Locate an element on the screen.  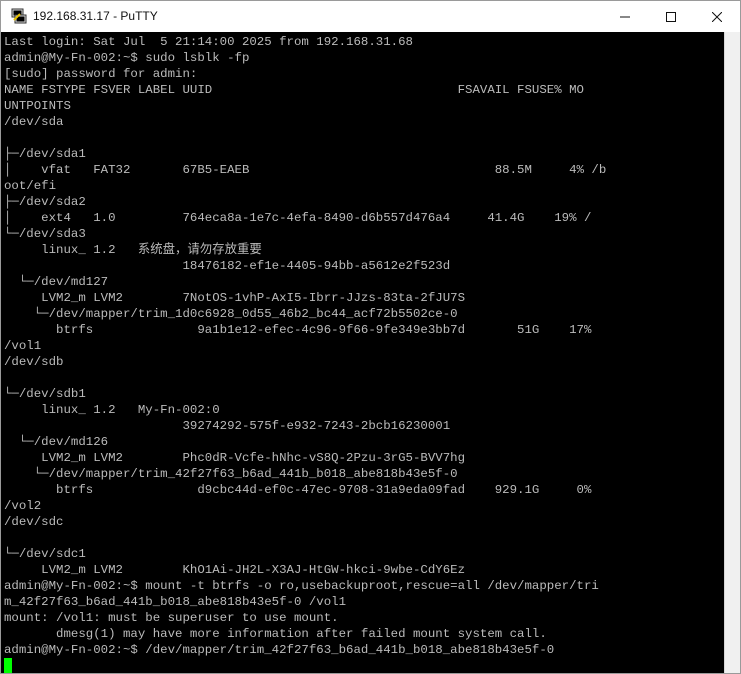
terminal-line: 39274292-575f-e932-7243-2bcb16230001 is located at coordinates (227, 426).